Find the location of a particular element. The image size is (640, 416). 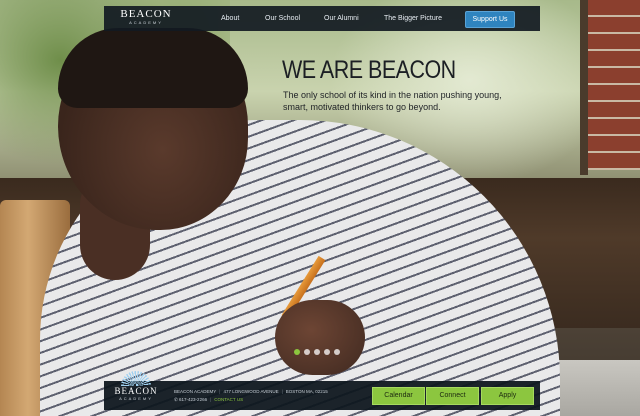

contact-us-link: CONTACT US is located at coordinates (228, 399).